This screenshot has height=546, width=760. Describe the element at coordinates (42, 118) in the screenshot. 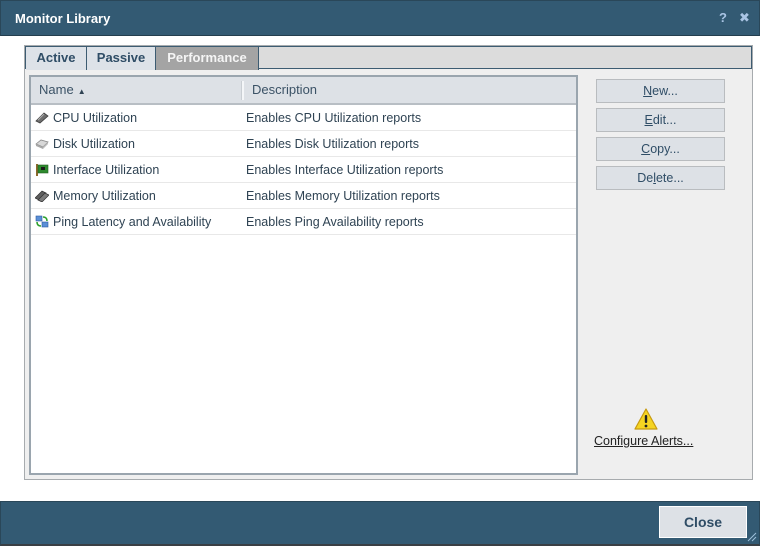

I see `cpu-chip-icon` at that location.